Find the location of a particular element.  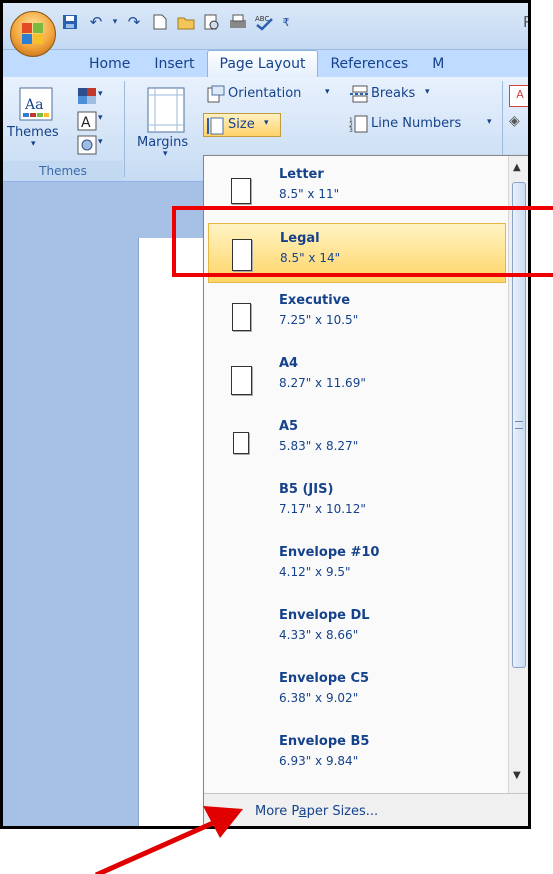

office-button is located at coordinates (33, 34).